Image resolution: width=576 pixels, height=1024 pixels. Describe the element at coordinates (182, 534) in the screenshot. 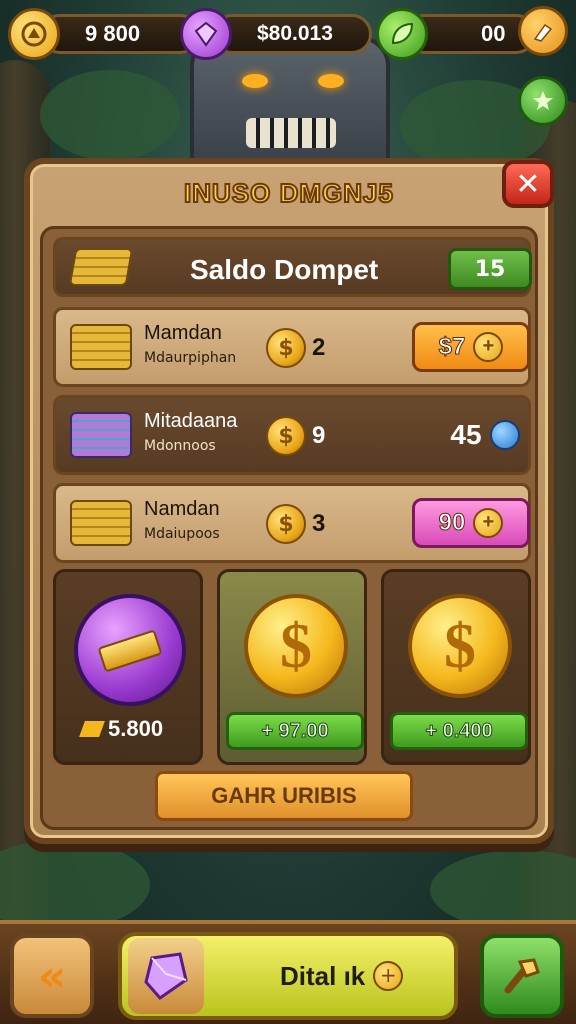

I see `item-subtitle: Mdaiupoos` at that location.